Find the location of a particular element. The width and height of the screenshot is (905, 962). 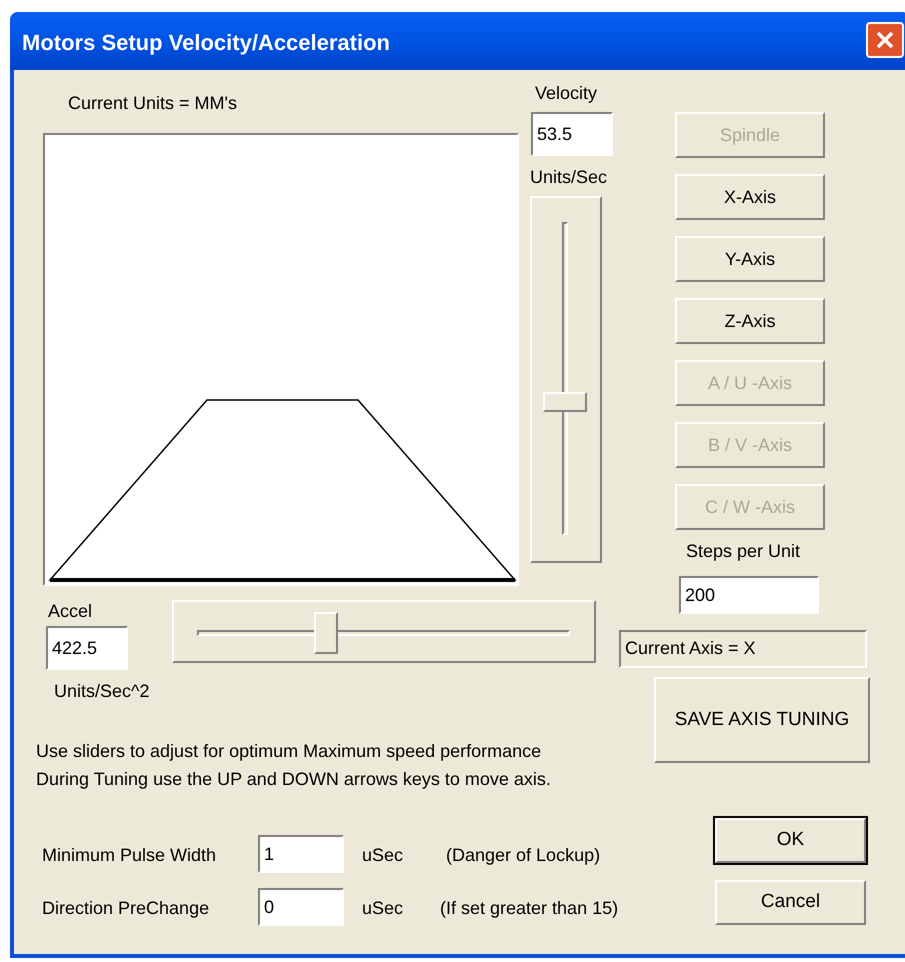

setting-field: 0 is located at coordinates (301, 907).